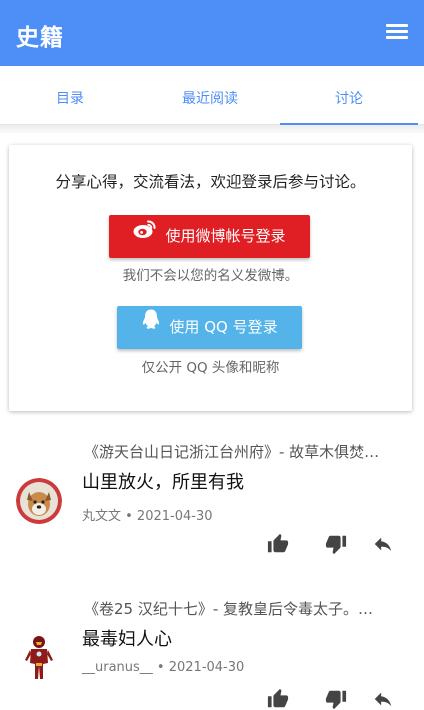 Image resolution: width=424 pixels, height=710 pixels. Describe the element at coordinates (210, 368) in the screenshot. I see `qq-note: 仅公开 QQ 头像和昵称` at that location.